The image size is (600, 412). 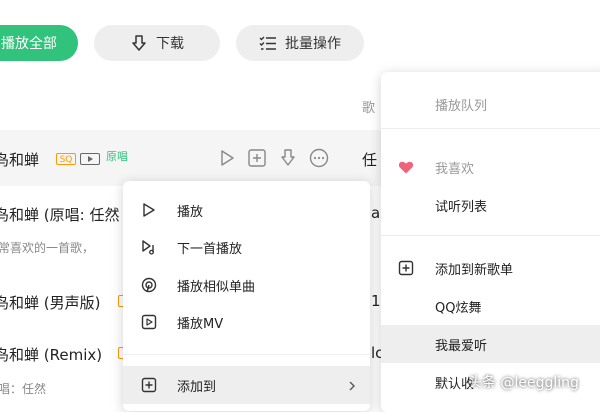 What do you see at coordinates (455, 169) in the screenshot?
I see `submenu-item-label: 我喜欢` at bounding box center [455, 169].